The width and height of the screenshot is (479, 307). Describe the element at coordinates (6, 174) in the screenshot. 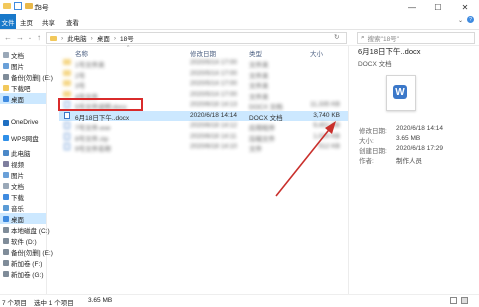

I see `picture-icon` at that location.